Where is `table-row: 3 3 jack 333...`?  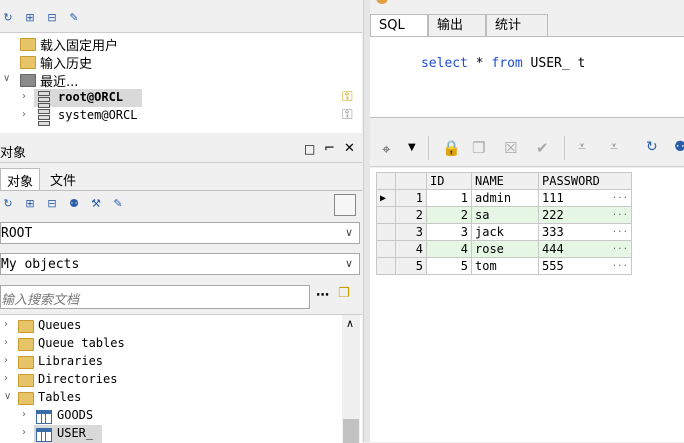 table-row: 3 3 jack 333... is located at coordinates (504, 232).